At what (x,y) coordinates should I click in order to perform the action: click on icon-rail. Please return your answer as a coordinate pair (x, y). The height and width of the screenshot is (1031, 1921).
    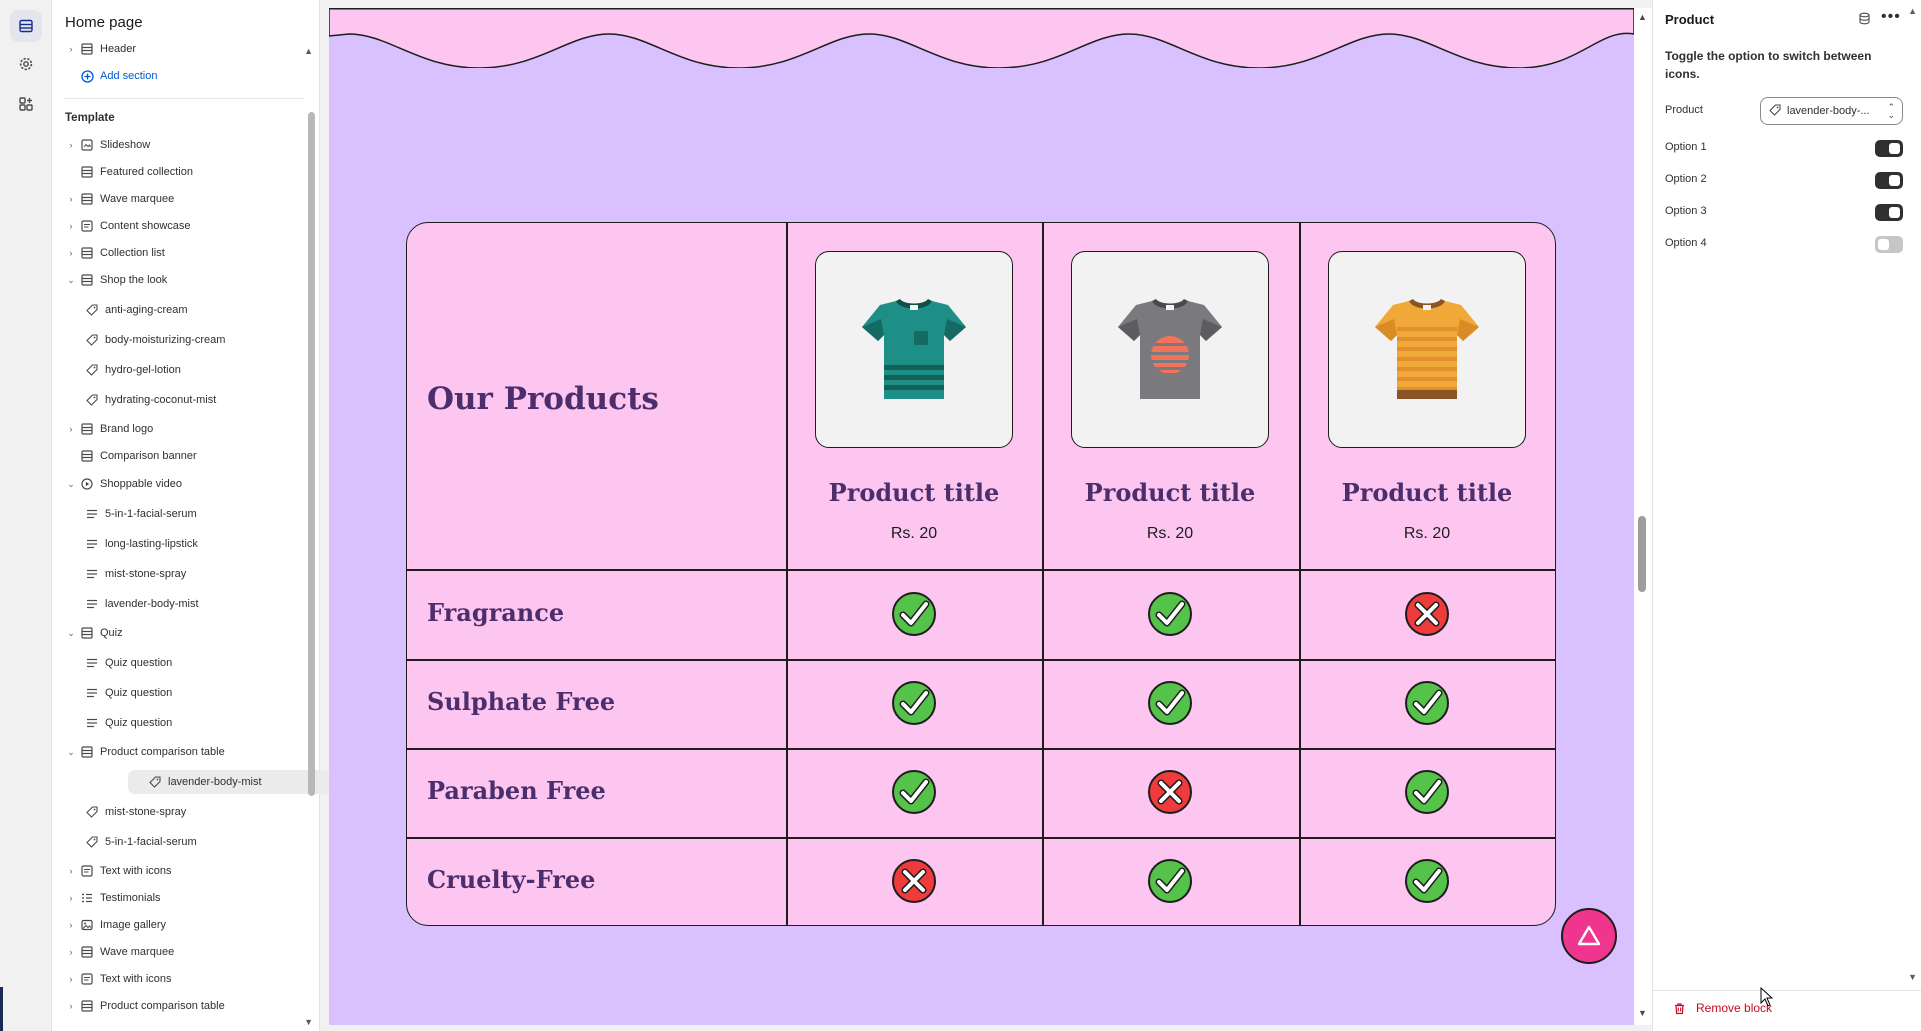
    Looking at the image, I should click on (26, 515).